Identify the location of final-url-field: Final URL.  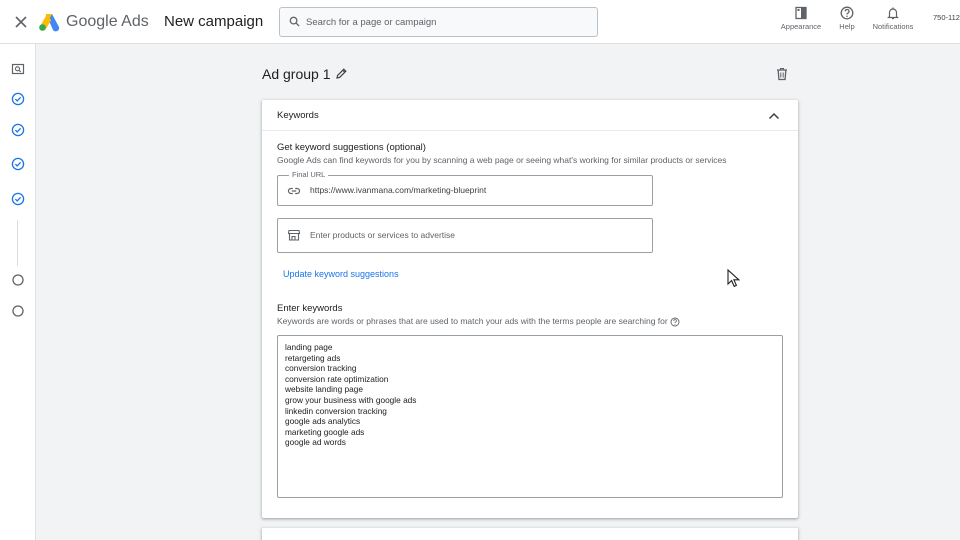
(465, 188).